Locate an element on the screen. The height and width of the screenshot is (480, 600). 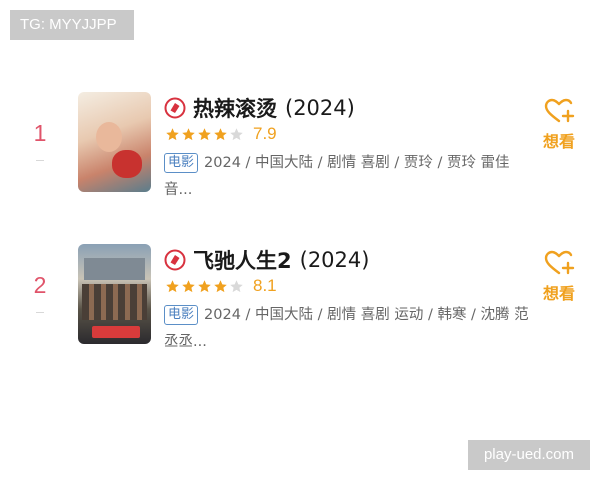
rating-row: 7.9 is located at coordinates (221, 134).